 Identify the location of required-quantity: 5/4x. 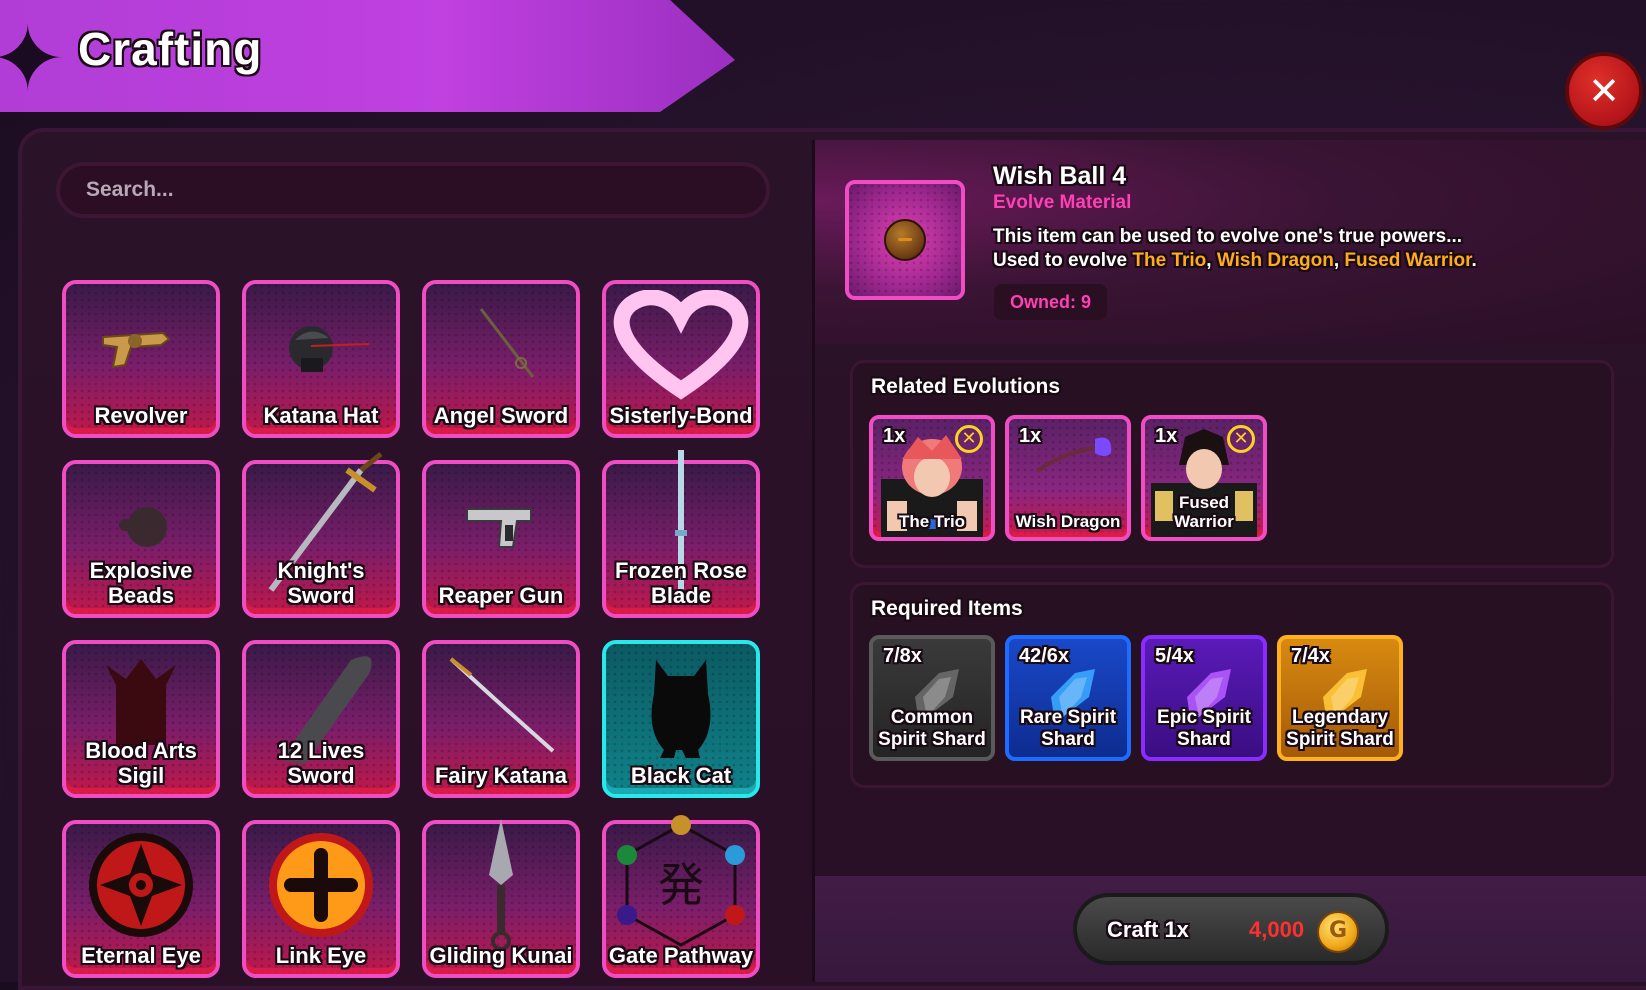
(1174, 656).